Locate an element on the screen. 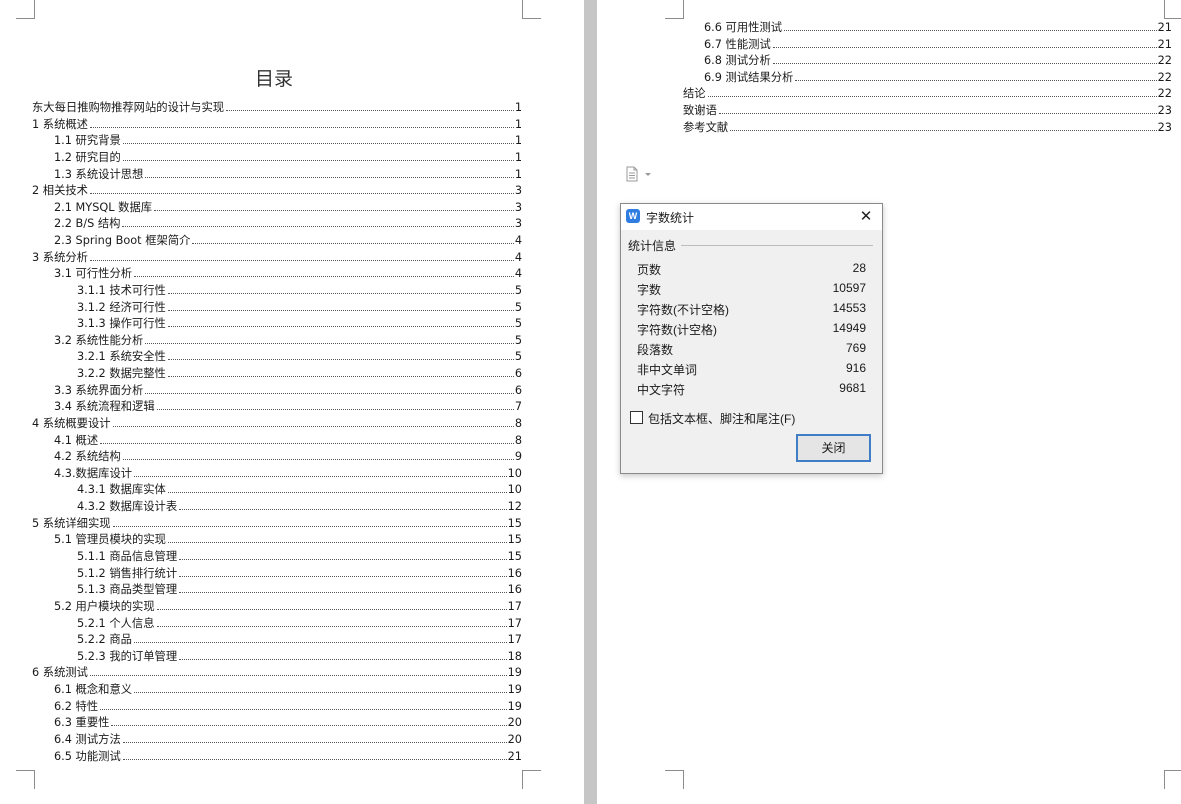  toc-entry: 1.1 研究背景 1 is located at coordinates (288, 141).